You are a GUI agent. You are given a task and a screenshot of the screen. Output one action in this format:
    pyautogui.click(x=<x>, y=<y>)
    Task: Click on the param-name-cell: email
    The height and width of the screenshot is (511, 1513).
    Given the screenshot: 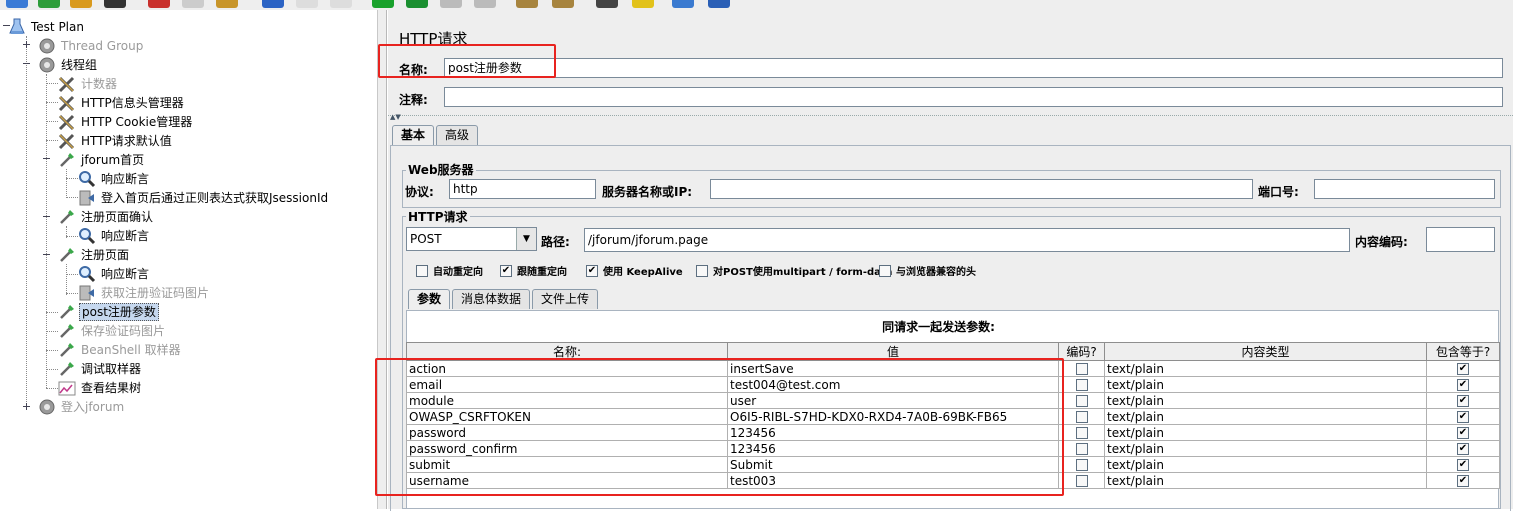 What is the action you would take?
    pyautogui.click(x=567, y=384)
    